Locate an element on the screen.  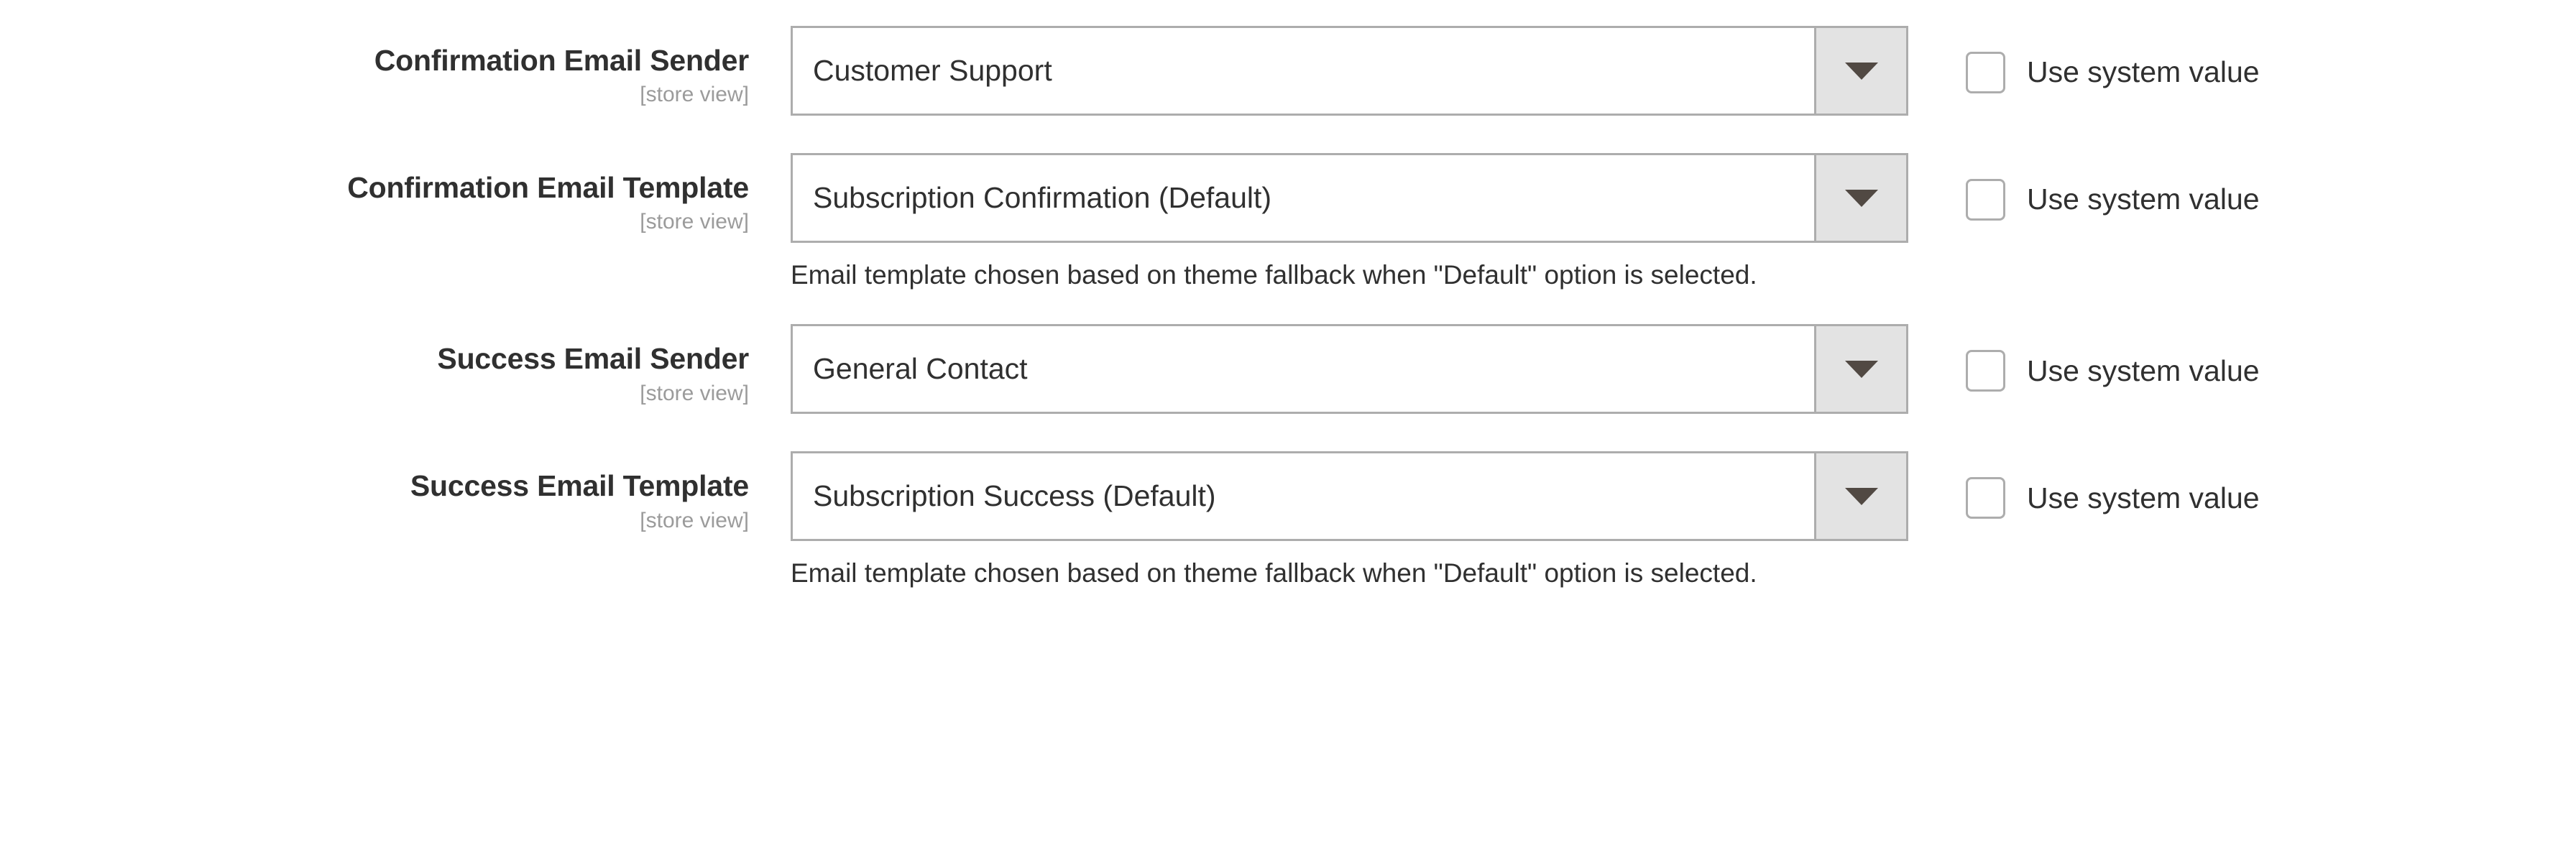
inherit-group-success-email-sender: Use system value is located at coordinates (2084, 358).